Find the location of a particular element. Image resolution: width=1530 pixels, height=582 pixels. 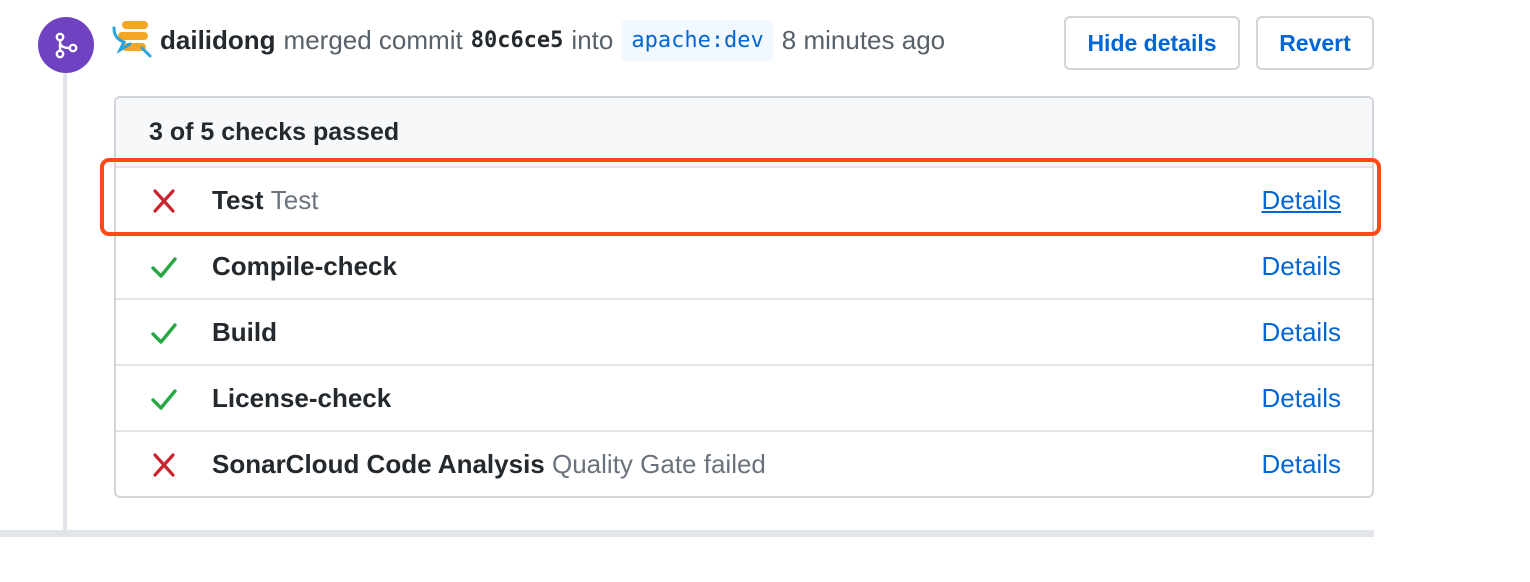

check-name: Test Test is located at coordinates (265, 199).